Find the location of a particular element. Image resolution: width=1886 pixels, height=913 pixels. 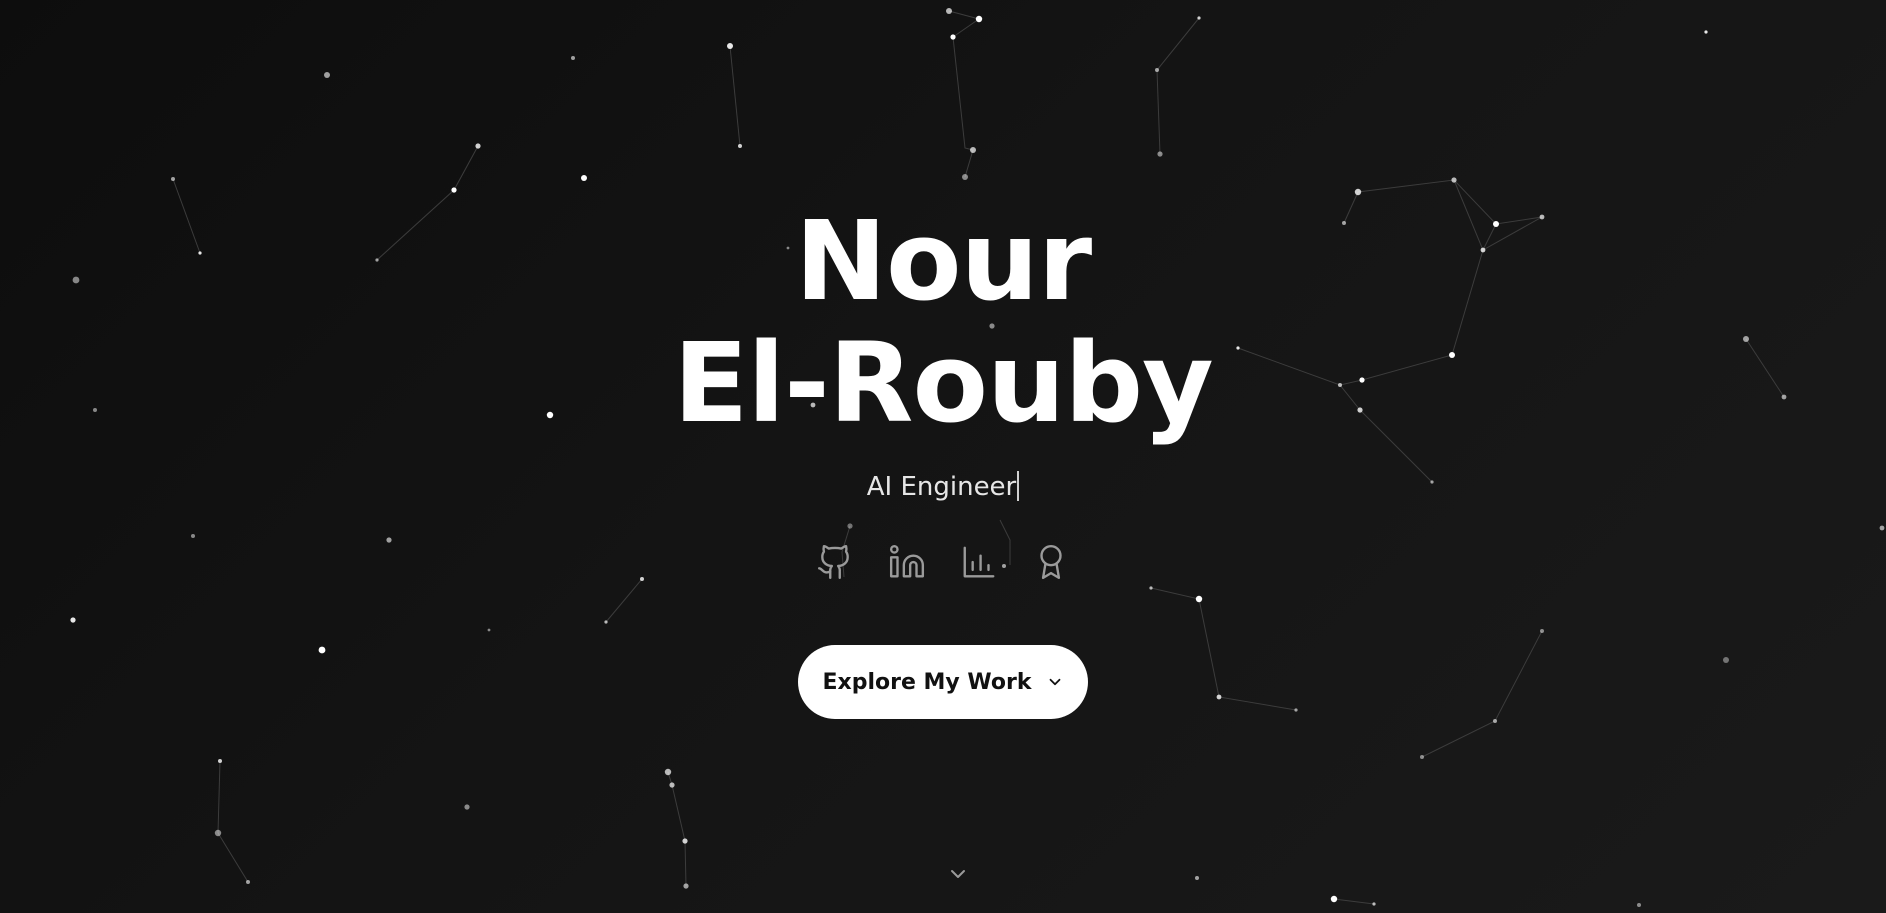

typing-caret is located at coordinates (1018, 486).